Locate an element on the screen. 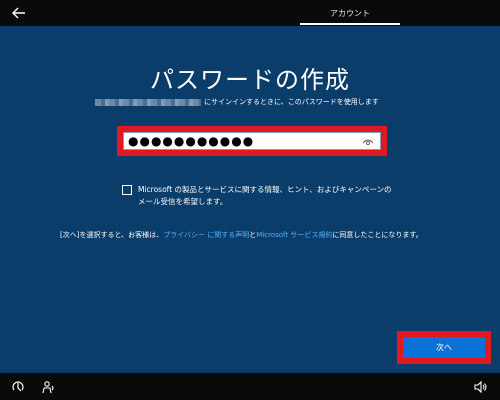 The height and width of the screenshot is (400, 500). back-button is located at coordinates (19, 13).